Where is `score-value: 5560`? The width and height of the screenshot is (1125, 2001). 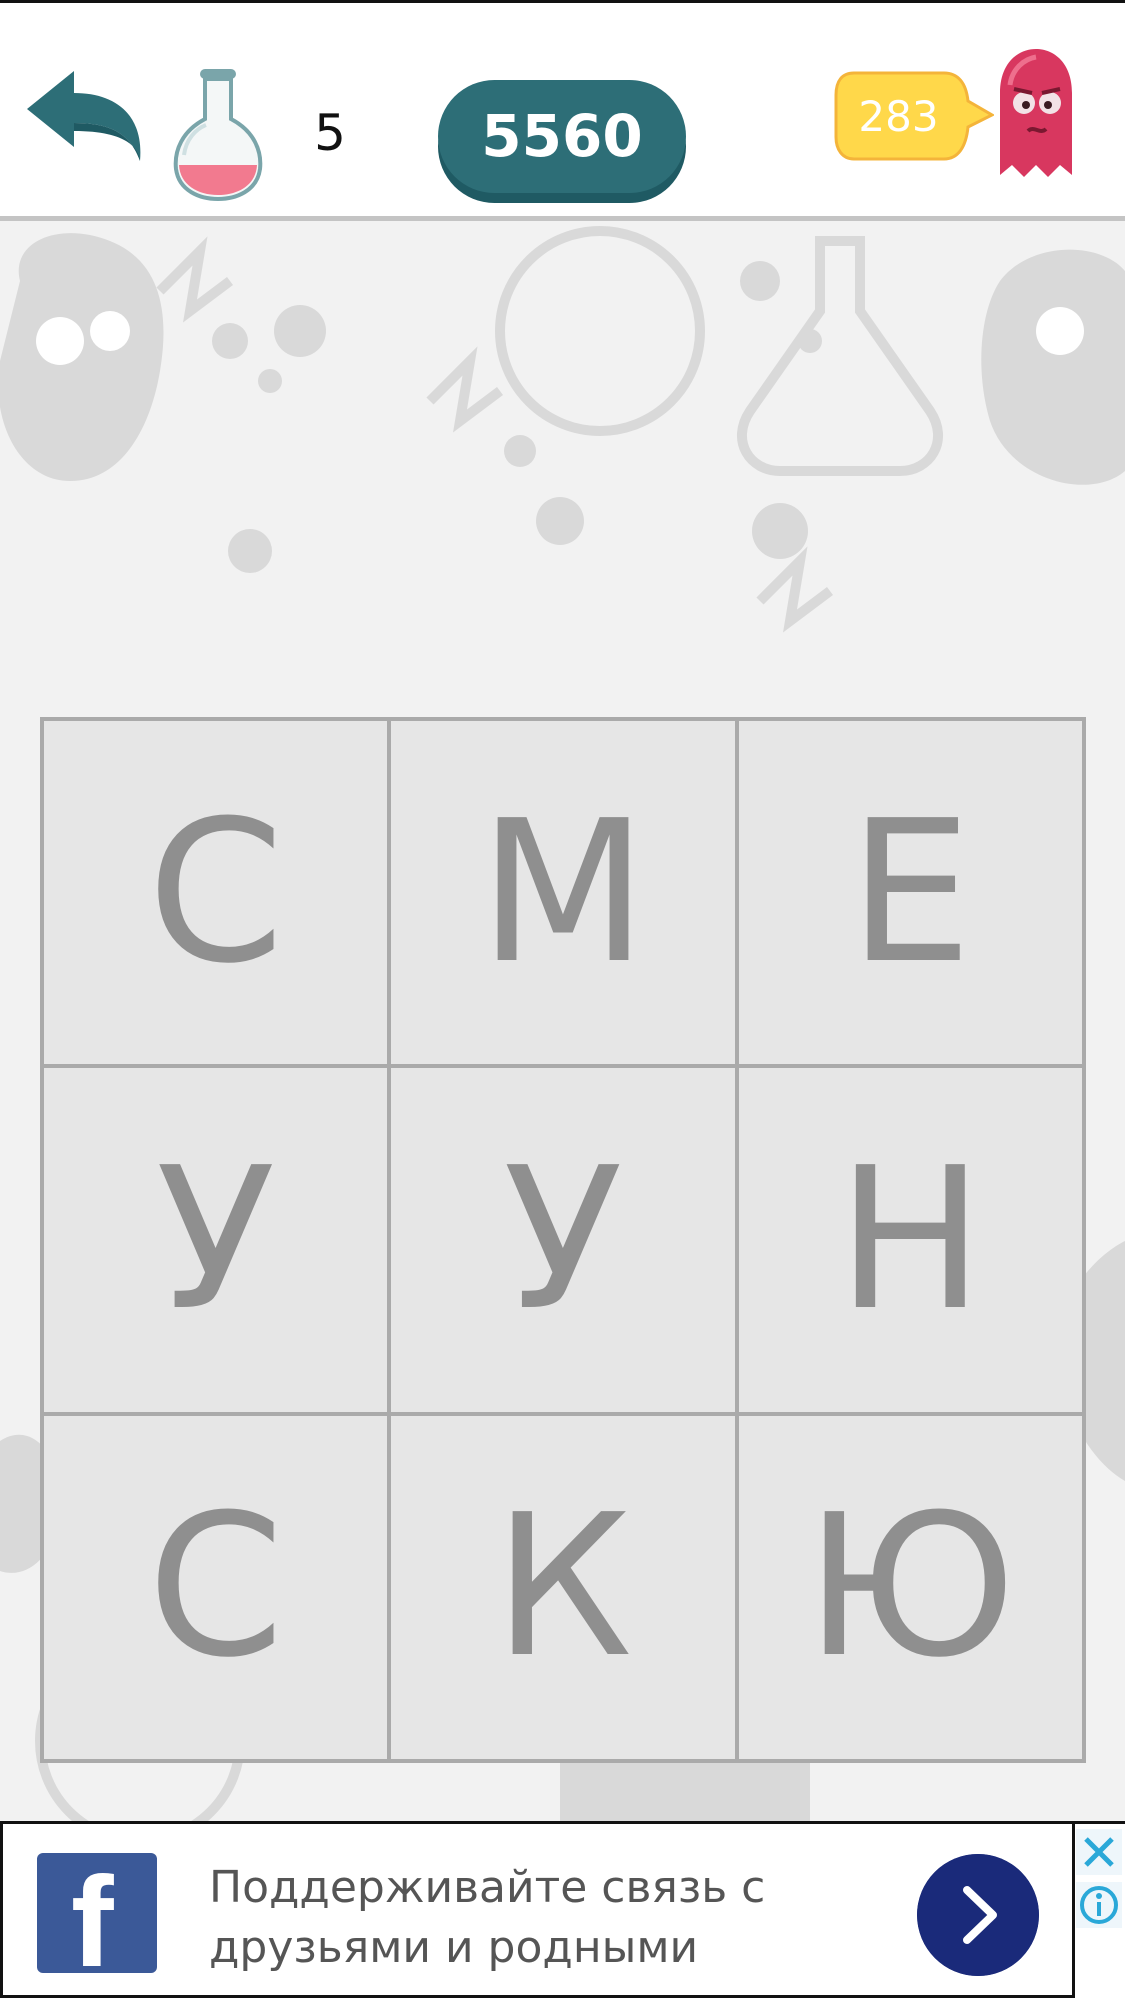 score-value: 5560 is located at coordinates (562, 136).